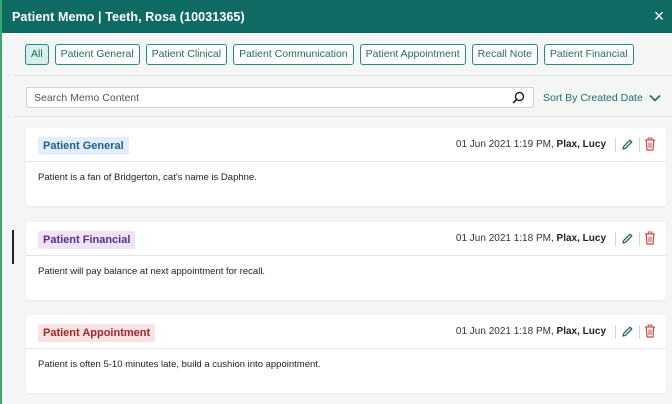  I want to click on dialog-titlebar: Patient Memo | Teeth, Rosa (10031365) ×, so click(337, 16).